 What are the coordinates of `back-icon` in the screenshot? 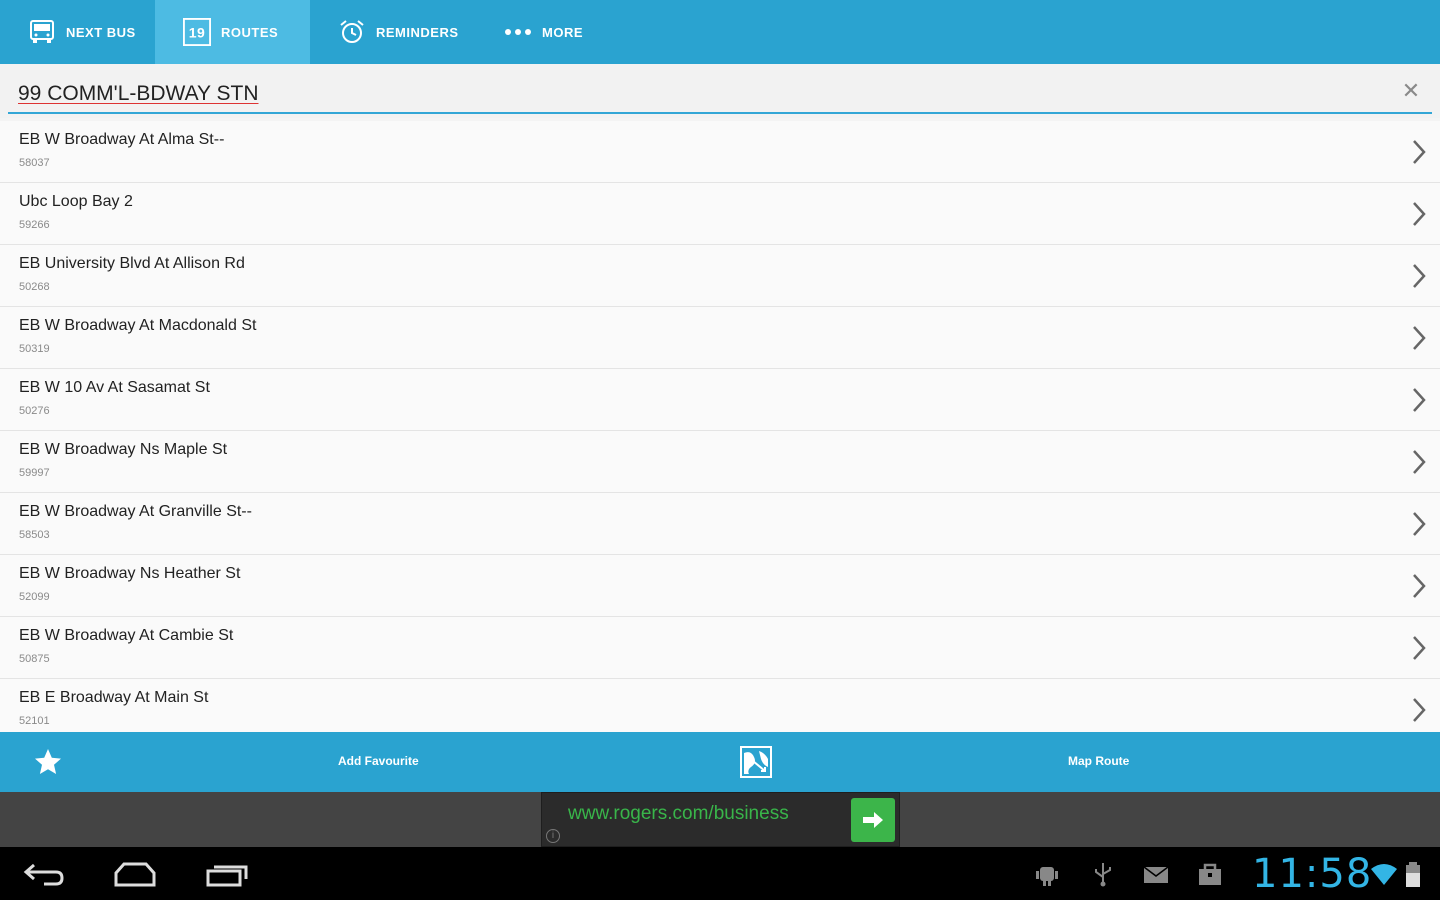 It's located at (45, 874).